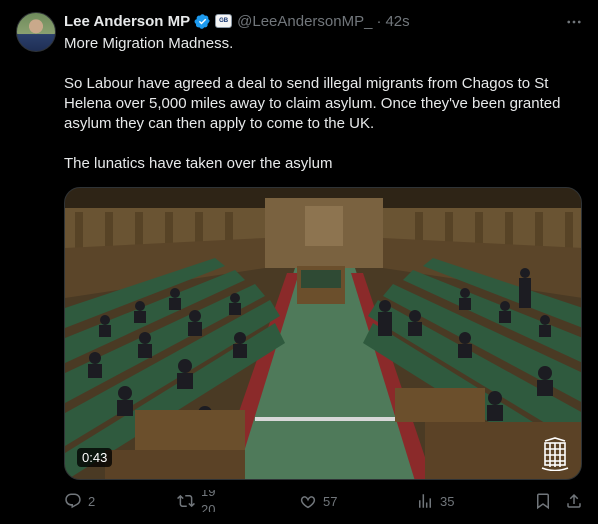 The width and height of the screenshot is (598, 524). I want to click on repost-count-rolling: 19 20, so click(210, 501).